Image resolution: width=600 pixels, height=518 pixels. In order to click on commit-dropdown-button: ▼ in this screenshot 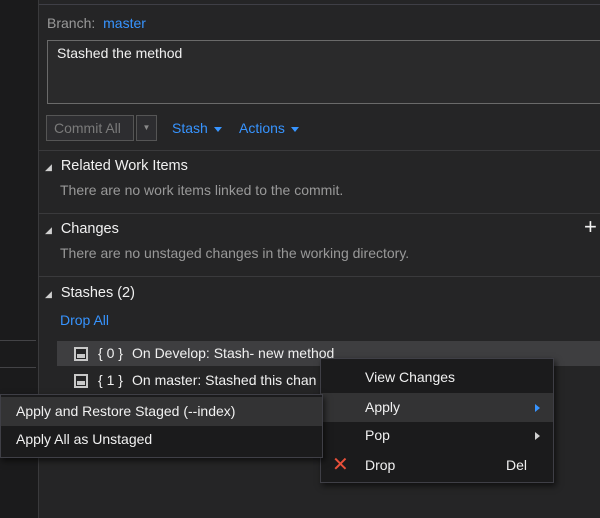, I will do `click(146, 128)`.